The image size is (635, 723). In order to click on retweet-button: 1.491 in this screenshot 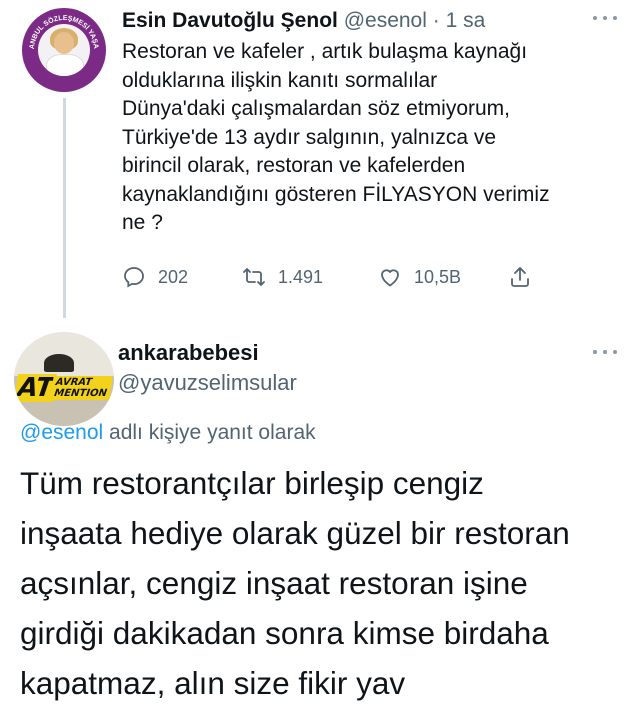, I will do `click(282, 277)`.